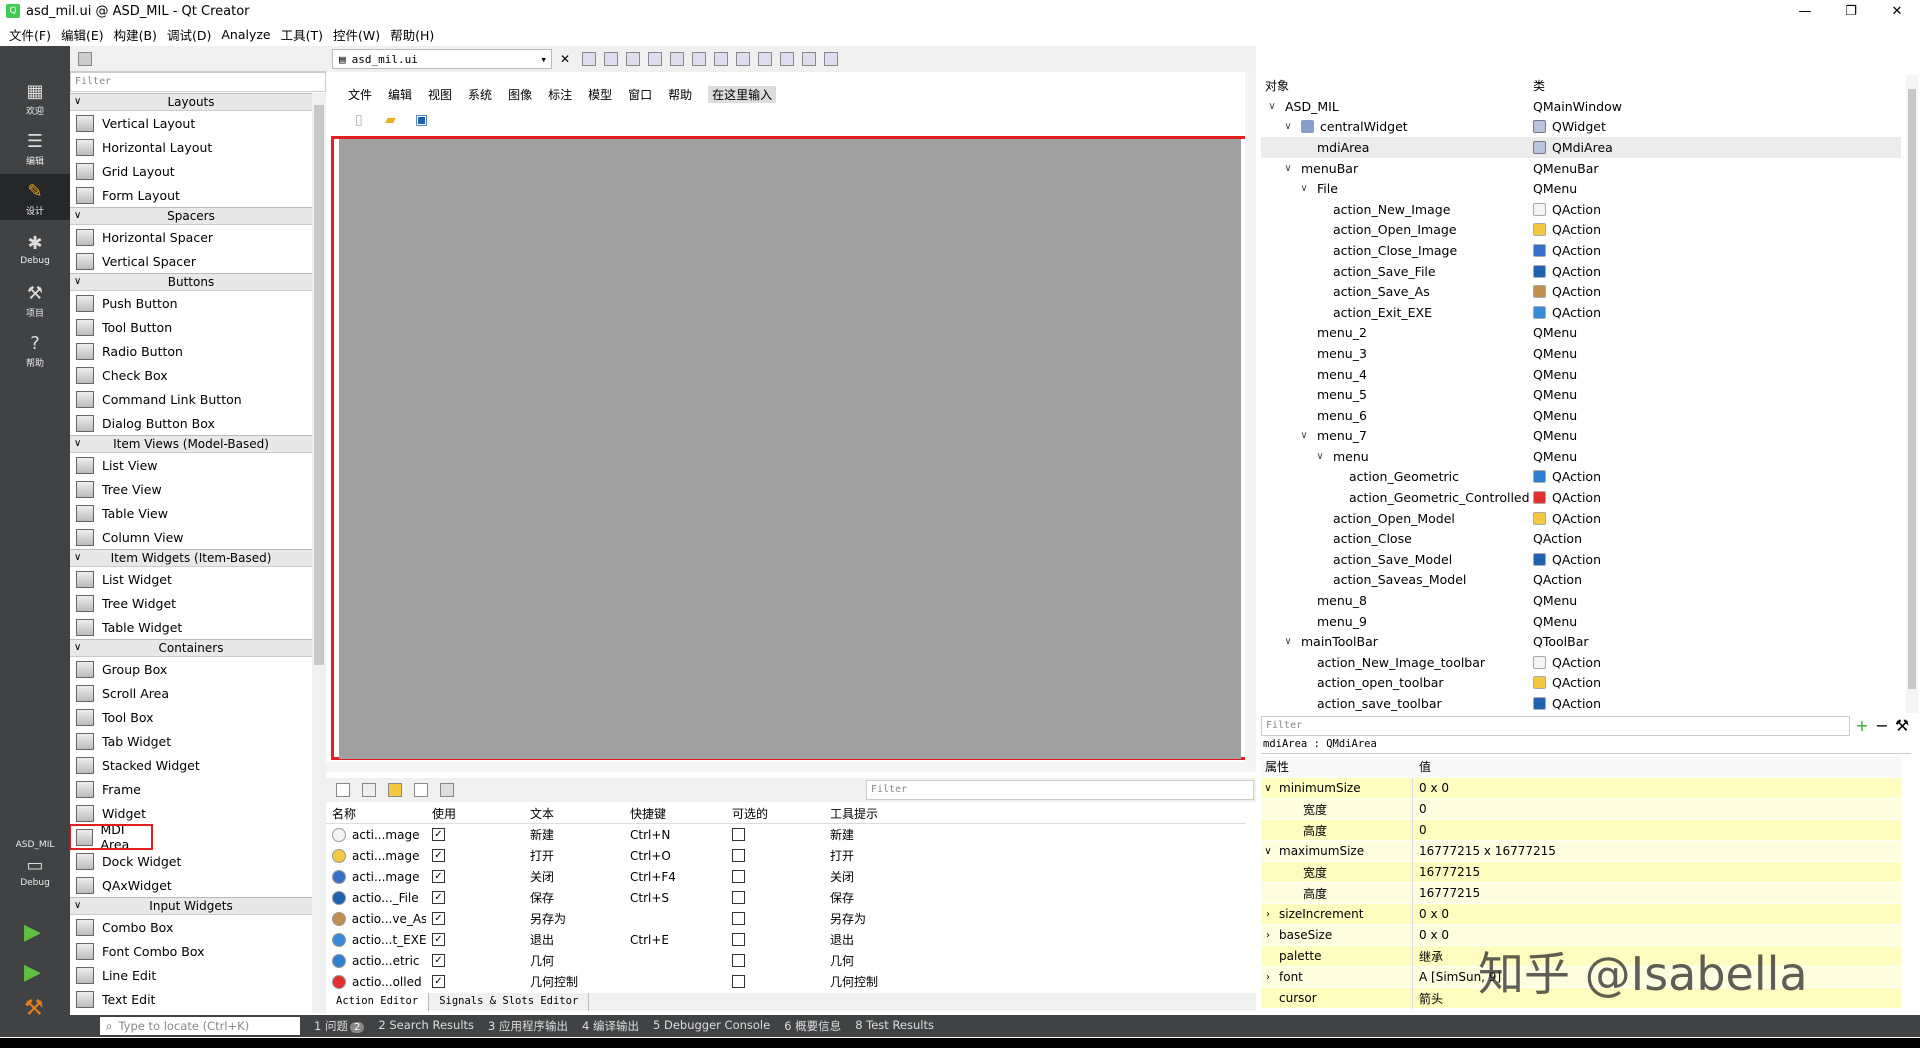  I want to click on output-pane-button: 1 问题 2, so click(339, 1026).